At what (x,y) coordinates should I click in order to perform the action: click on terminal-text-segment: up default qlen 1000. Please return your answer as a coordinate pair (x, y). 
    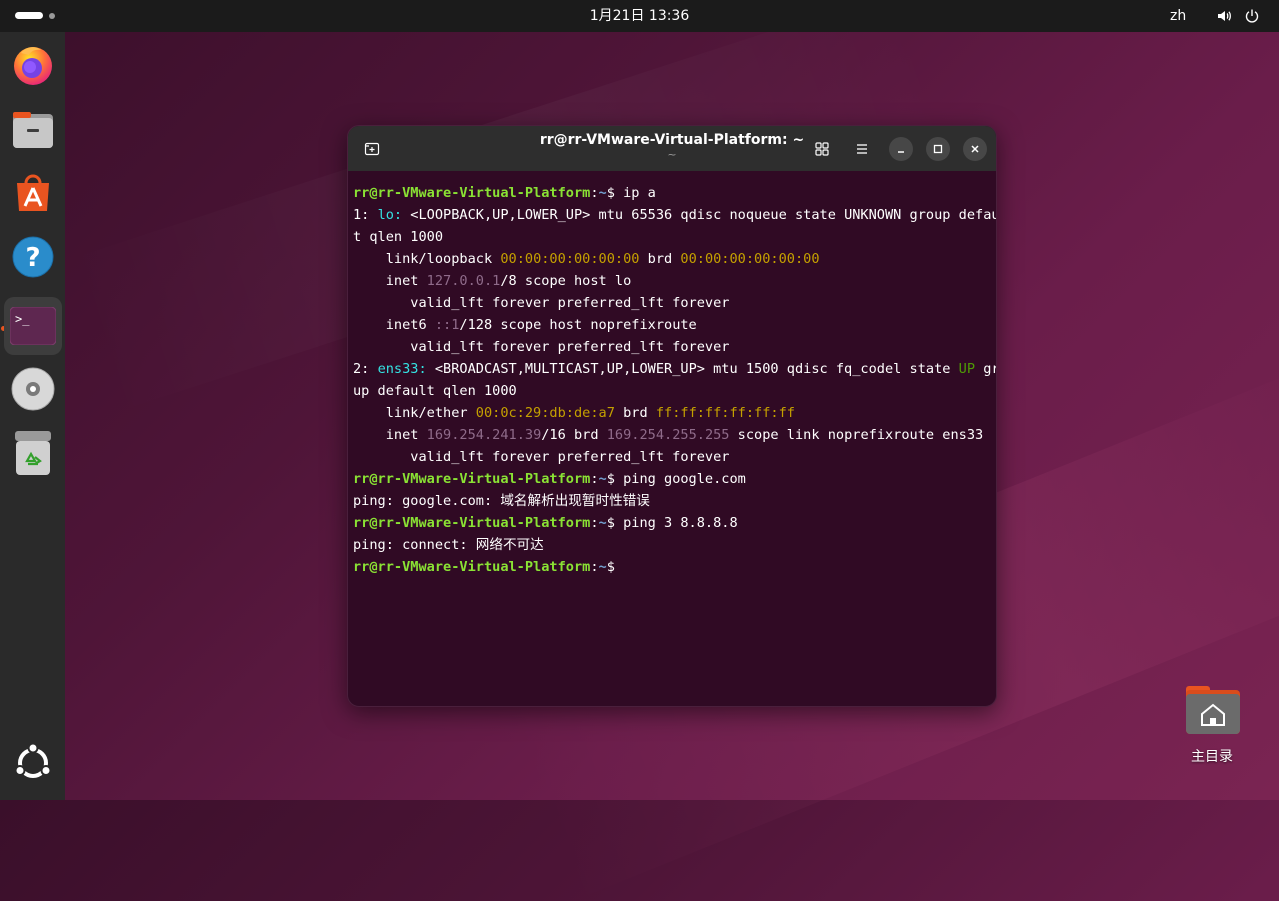
    Looking at the image, I should click on (435, 391).